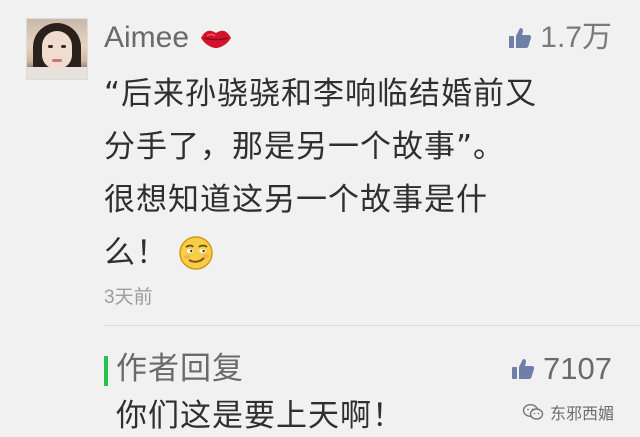  Describe the element at coordinates (581, 413) in the screenshot. I see `watermark-label: 东邪西媚` at that location.